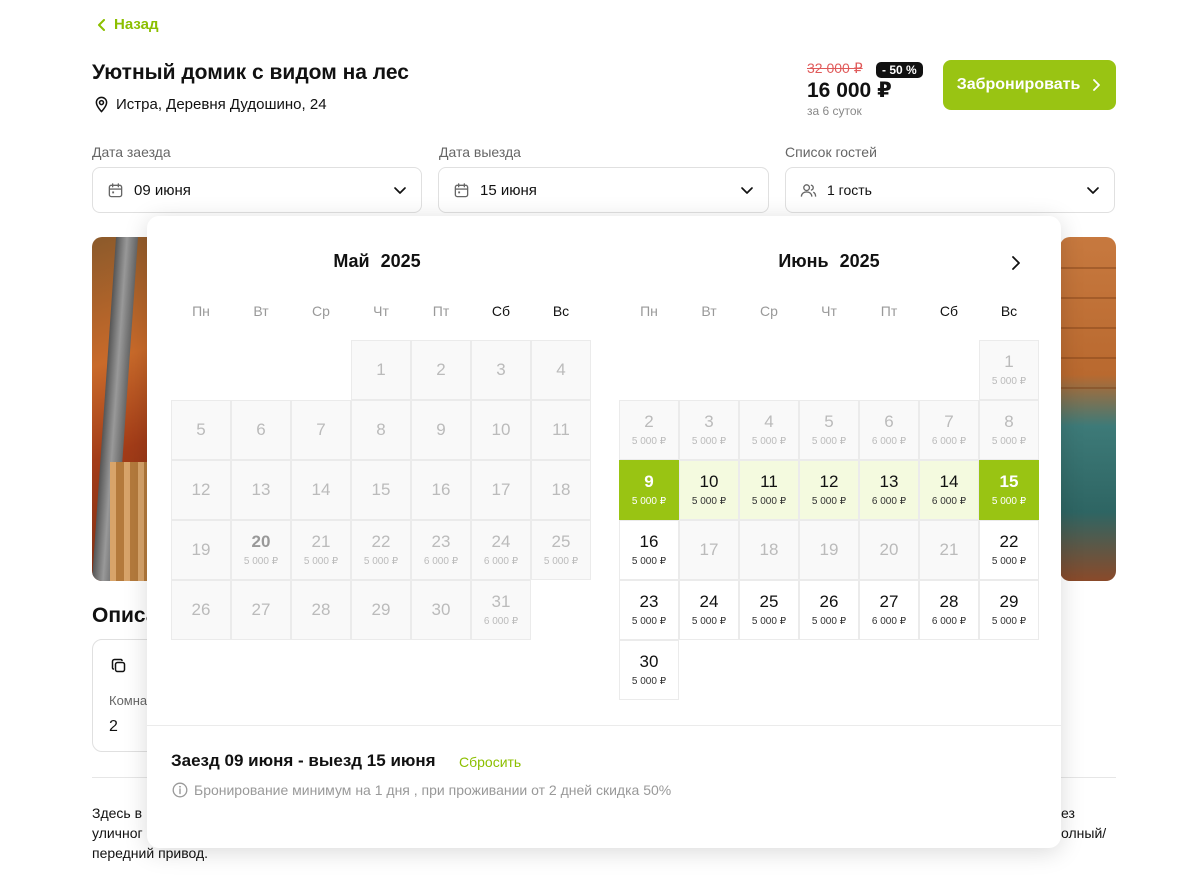 The width and height of the screenshot is (1192, 876). I want to click on reset-button: Сбросить, so click(490, 762).